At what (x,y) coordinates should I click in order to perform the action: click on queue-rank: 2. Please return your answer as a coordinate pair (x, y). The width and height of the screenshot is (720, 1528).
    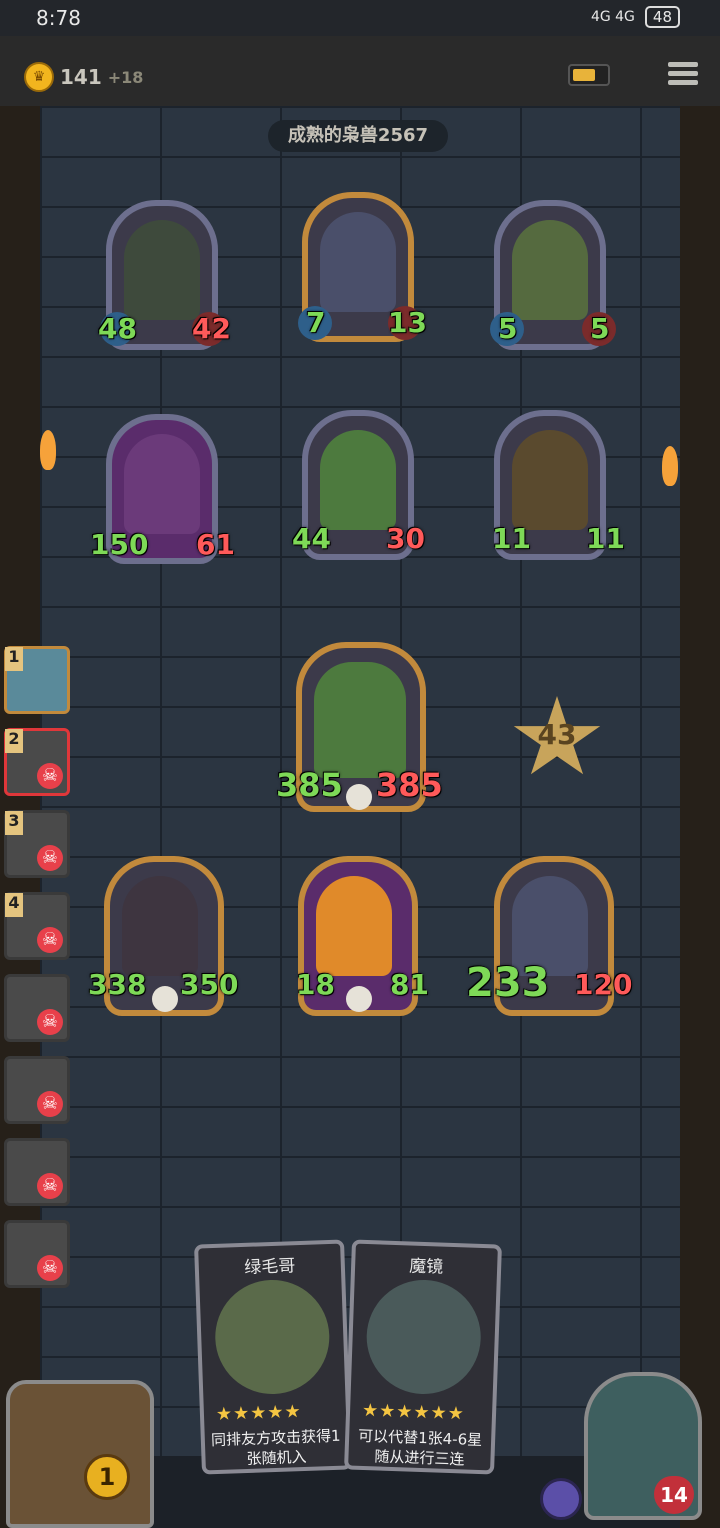
    Looking at the image, I should click on (14, 741).